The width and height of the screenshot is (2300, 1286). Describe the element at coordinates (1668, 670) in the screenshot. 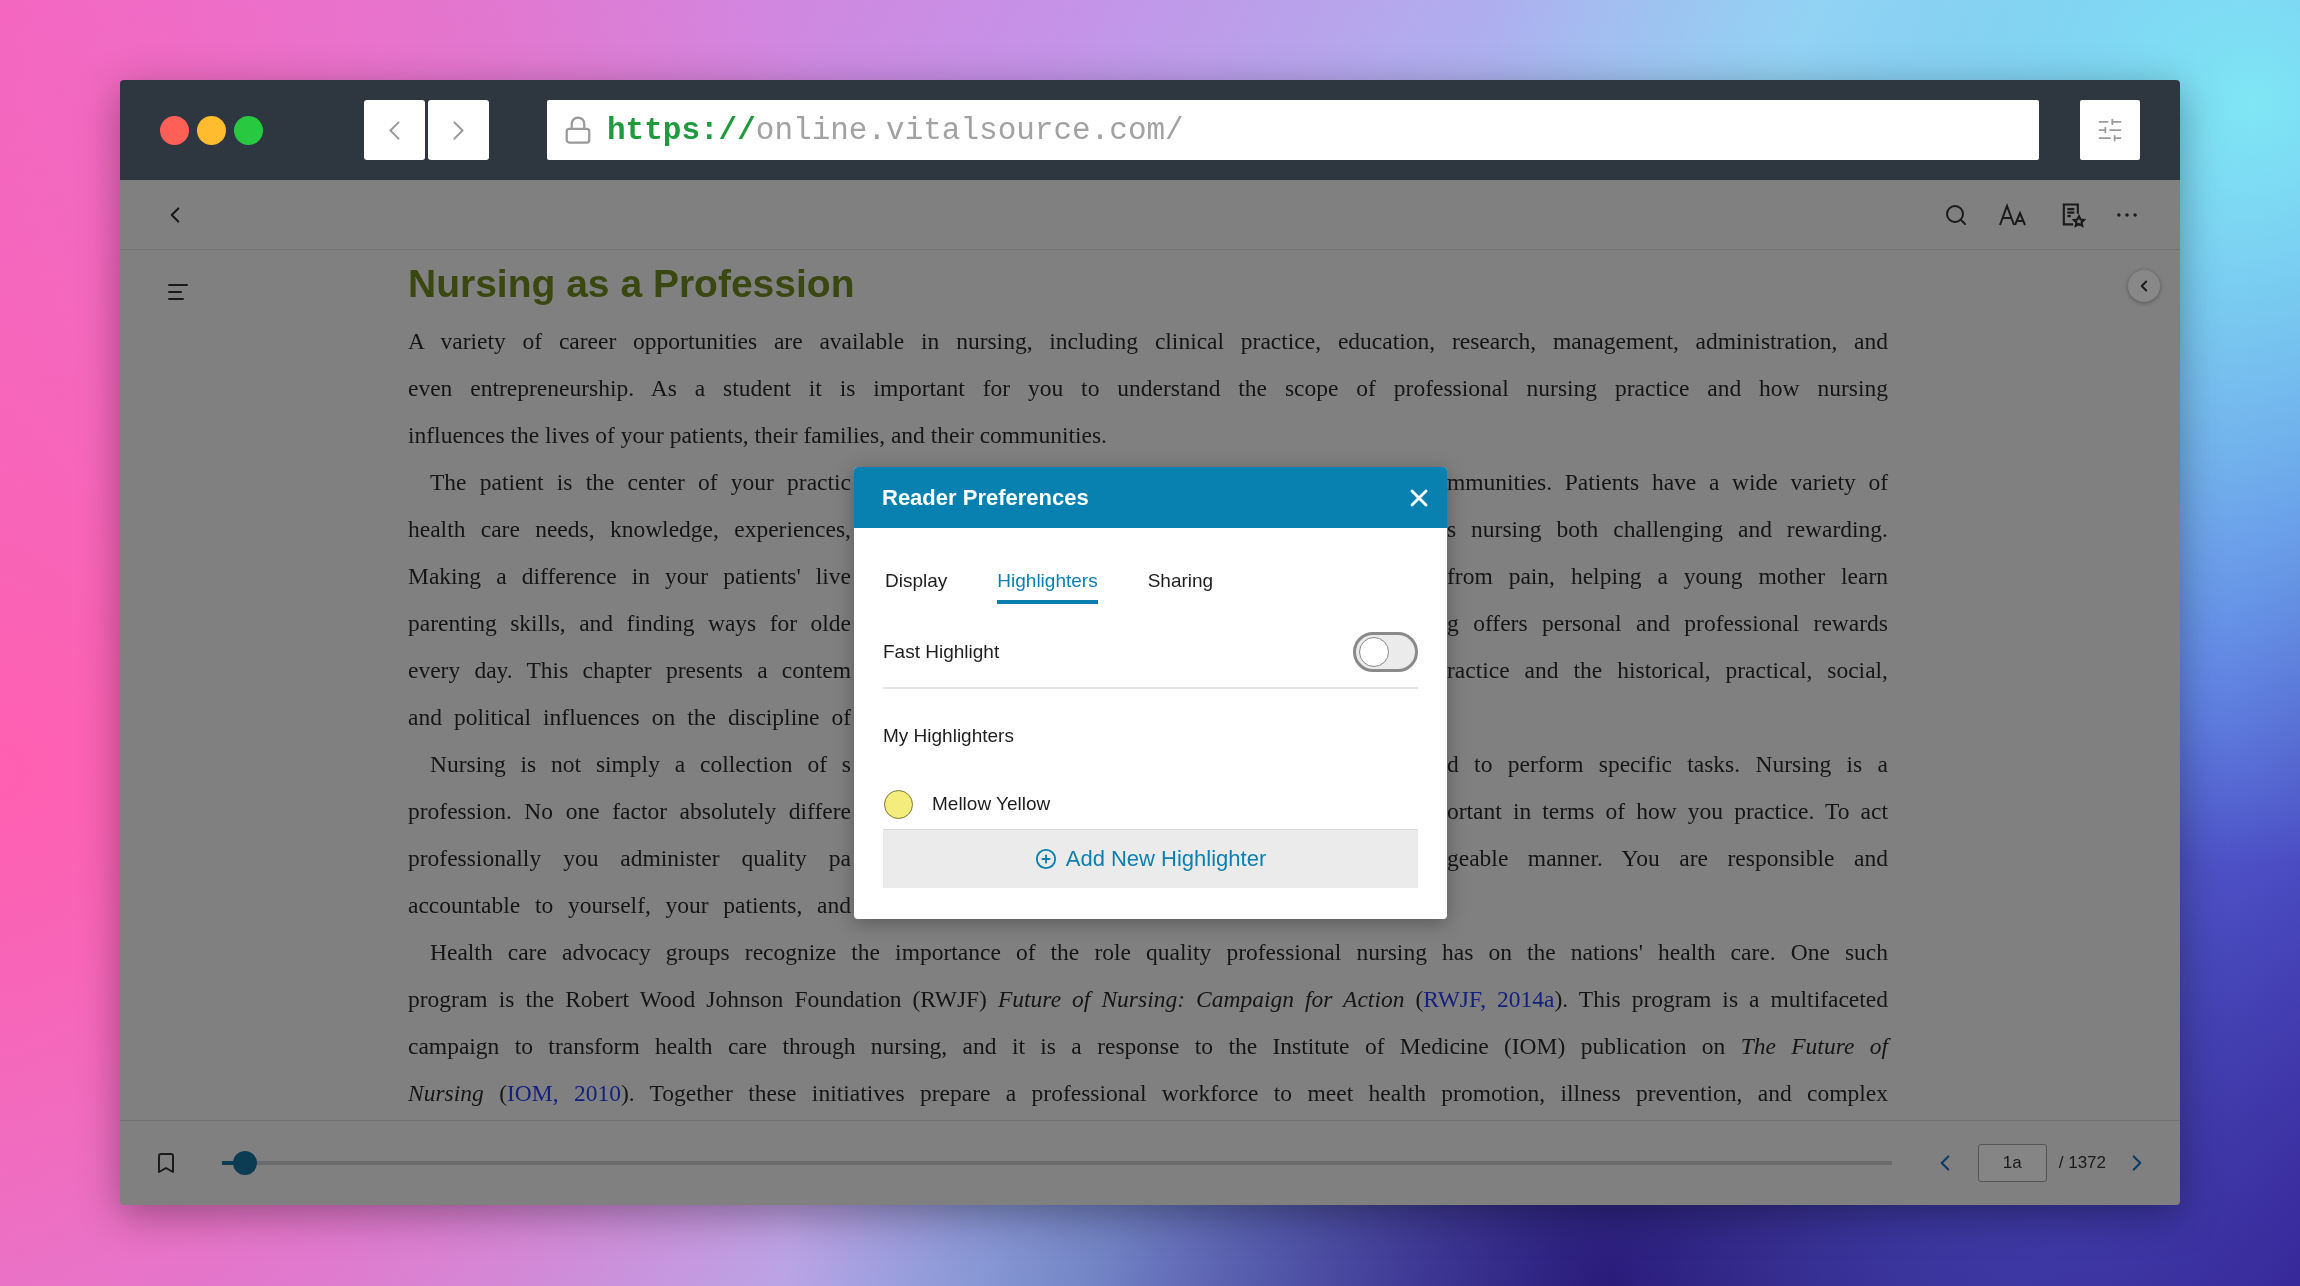

I see `paragraph-text: ractice and the historical, practical, social,` at that location.